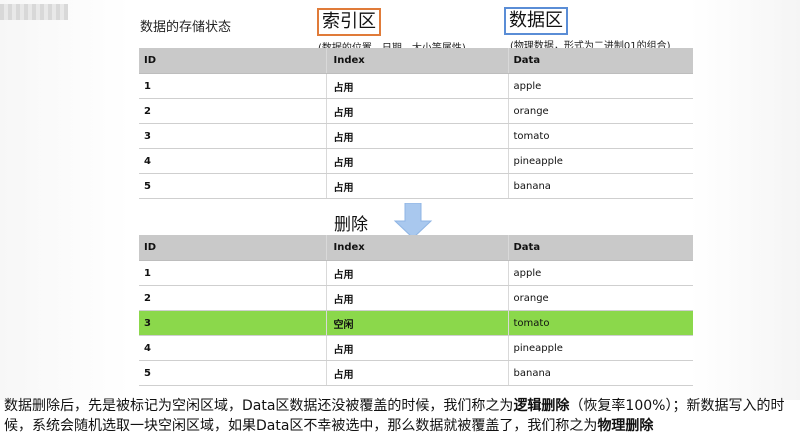  Describe the element at coordinates (745, 200) in the screenshot. I see `background-right-fade` at that location.